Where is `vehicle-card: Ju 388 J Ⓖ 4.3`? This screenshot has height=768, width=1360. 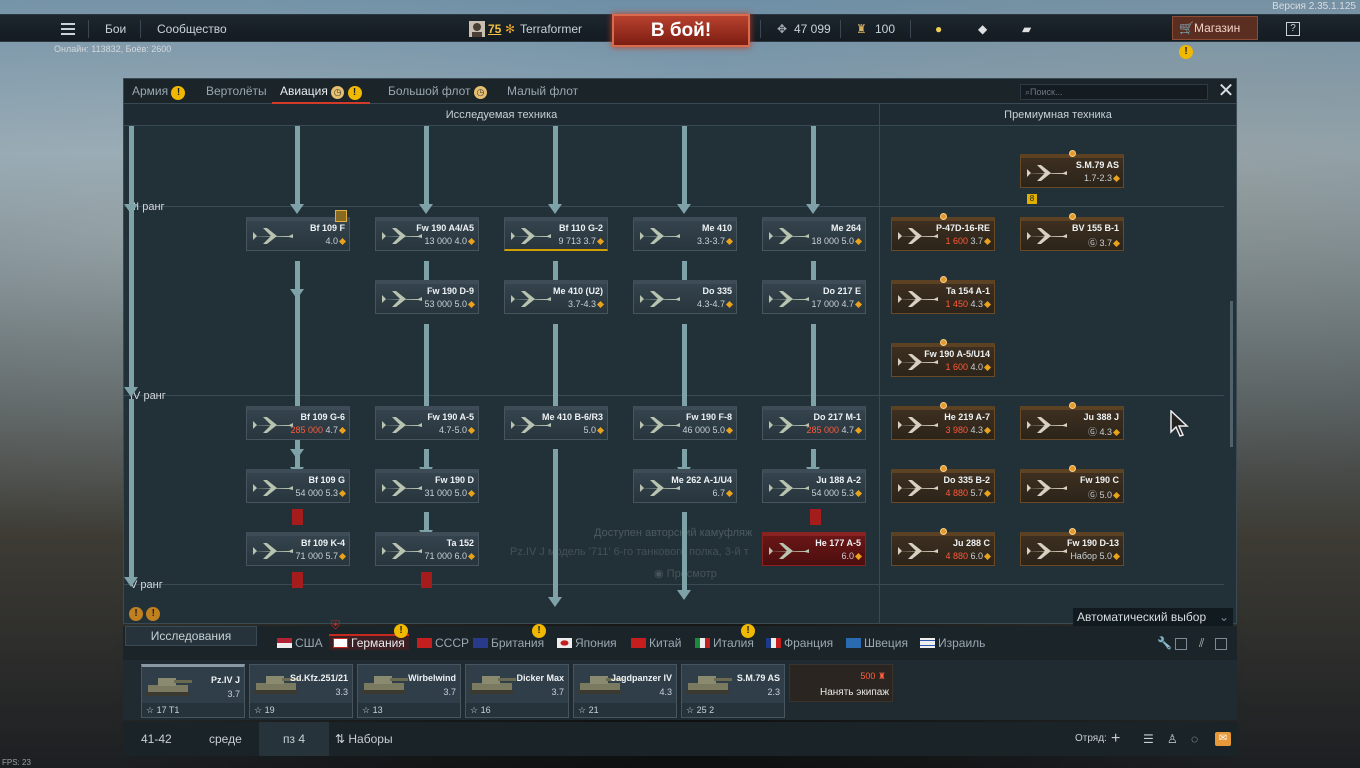
vehicle-card: Ju 388 J Ⓖ 4.3 is located at coordinates (1072, 421).